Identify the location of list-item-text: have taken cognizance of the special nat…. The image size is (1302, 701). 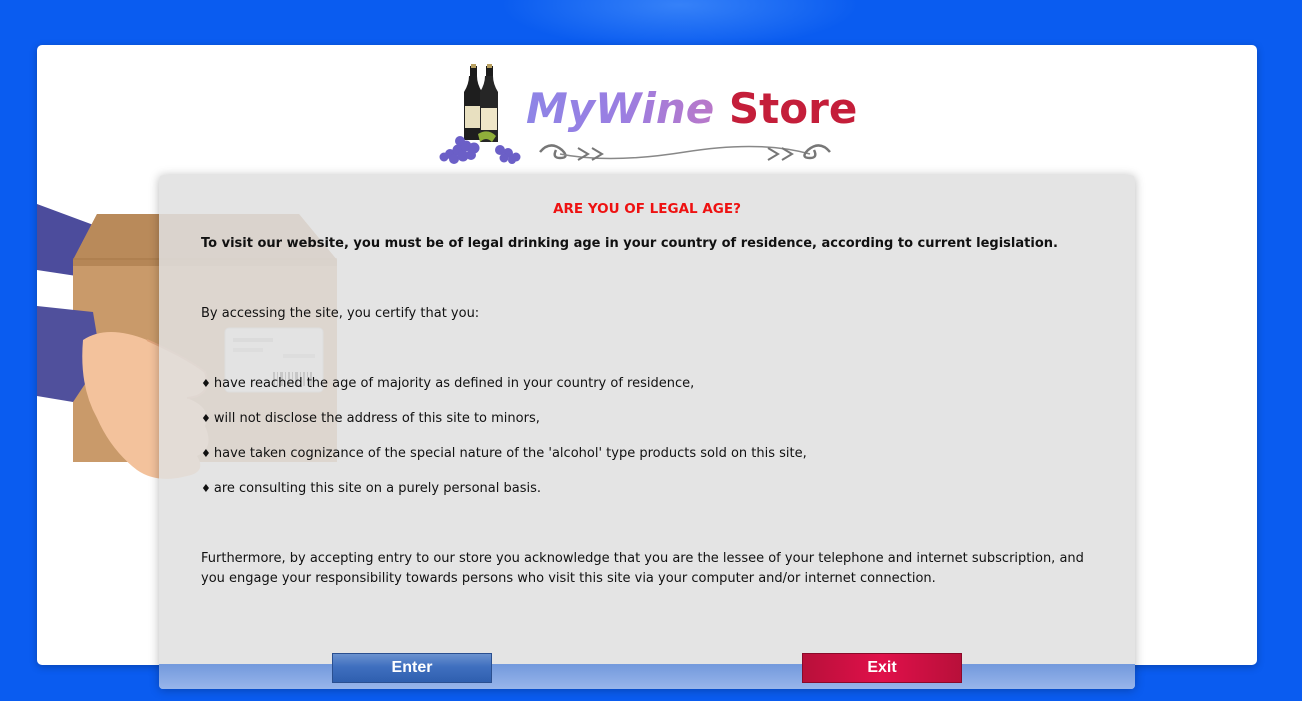
(510, 453).